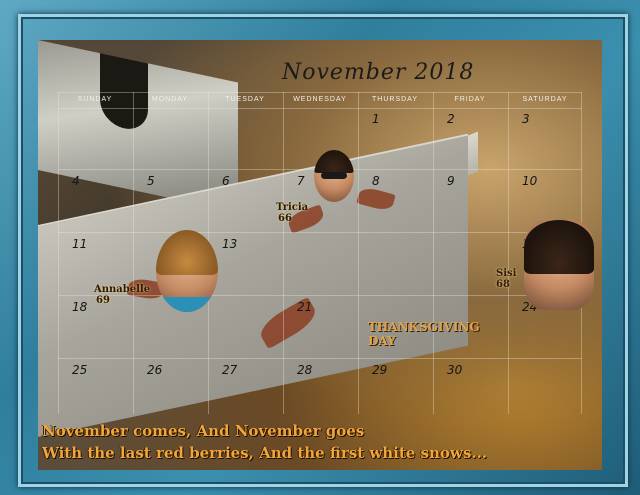  Describe the element at coordinates (155, 370) in the screenshot. I see `date-number: 26` at that location.